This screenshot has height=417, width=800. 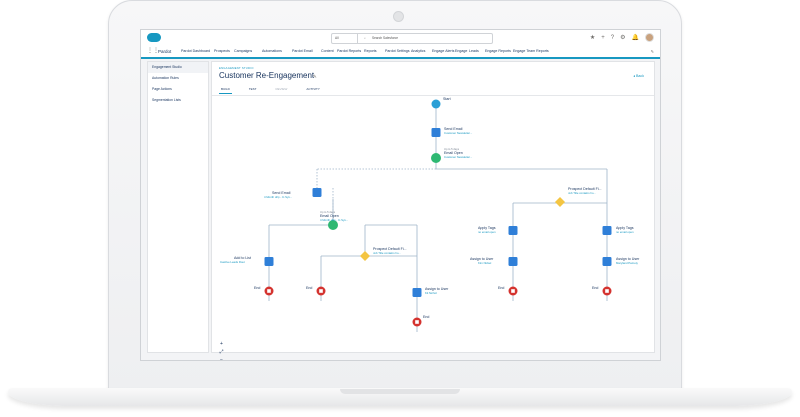 What do you see at coordinates (282, 89) in the screenshot?
I see `tab-review: REVIEW` at bounding box center [282, 89].